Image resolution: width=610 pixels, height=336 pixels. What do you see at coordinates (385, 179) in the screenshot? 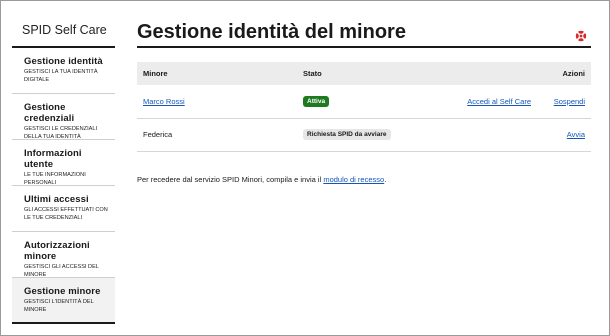
I see `withdrawal-note-end: .` at bounding box center [385, 179].